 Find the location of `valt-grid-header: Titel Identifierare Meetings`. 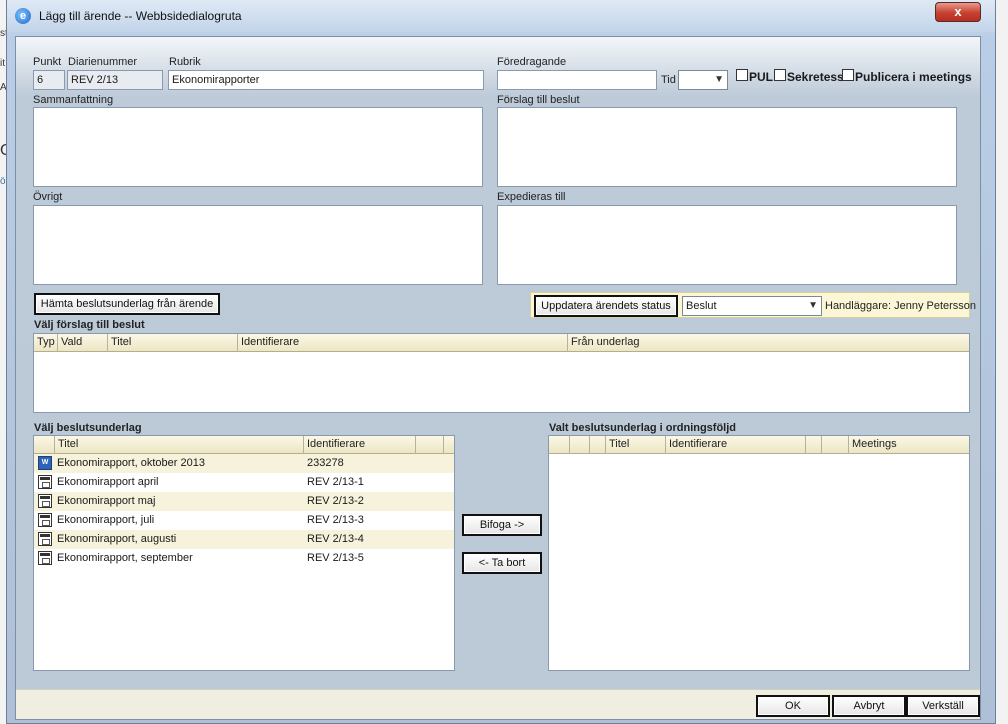

valt-grid-header: Titel Identifierare Meetings is located at coordinates (759, 445).